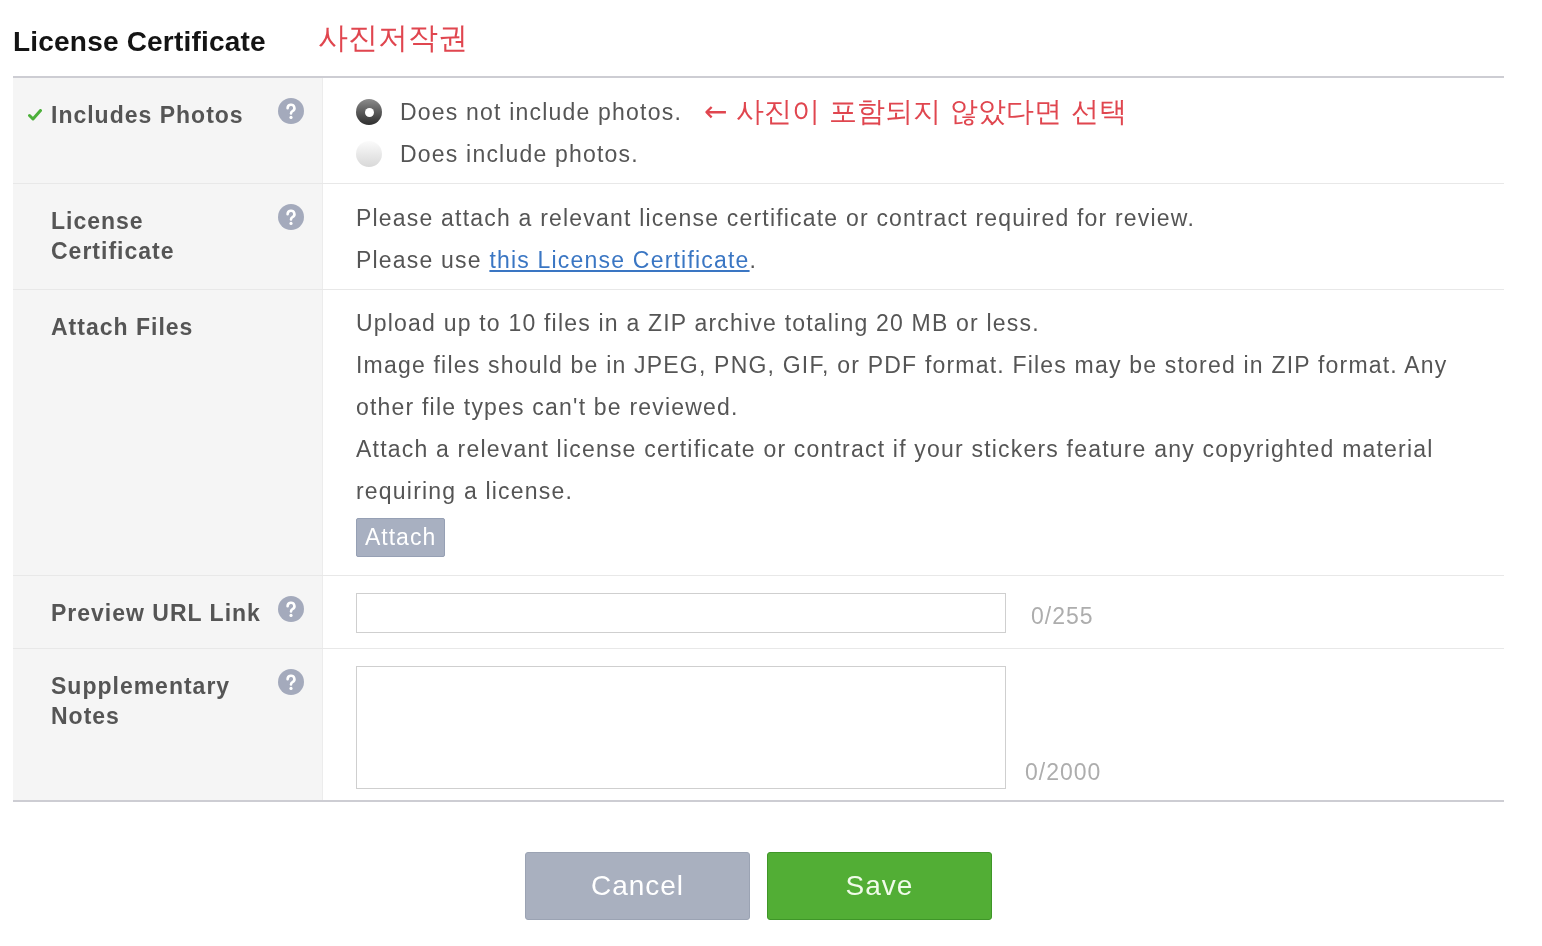  What do you see at coordinates (619, 260) in the screenshot?
I see `license-certificate-link: this License Certificate` at bounding box center [619, 260].